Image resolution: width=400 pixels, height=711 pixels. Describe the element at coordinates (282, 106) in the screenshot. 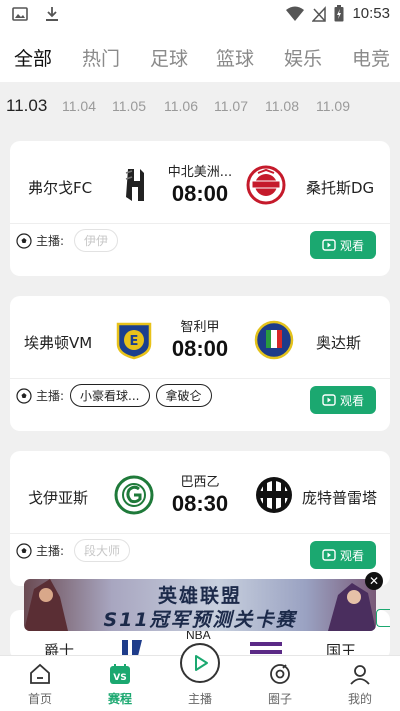

I see `date-item: 11.08` at that location.